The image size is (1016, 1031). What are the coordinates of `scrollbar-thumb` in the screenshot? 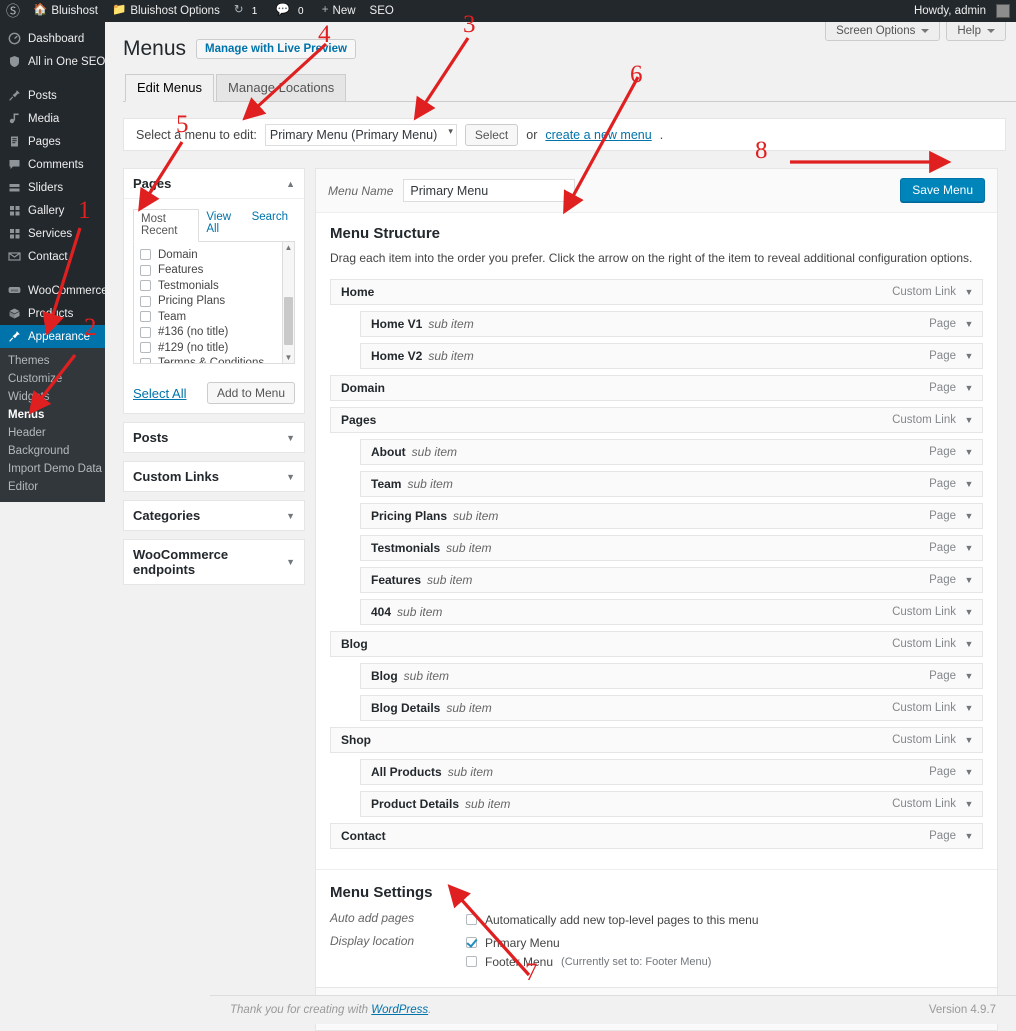 It's located at (288, 321).